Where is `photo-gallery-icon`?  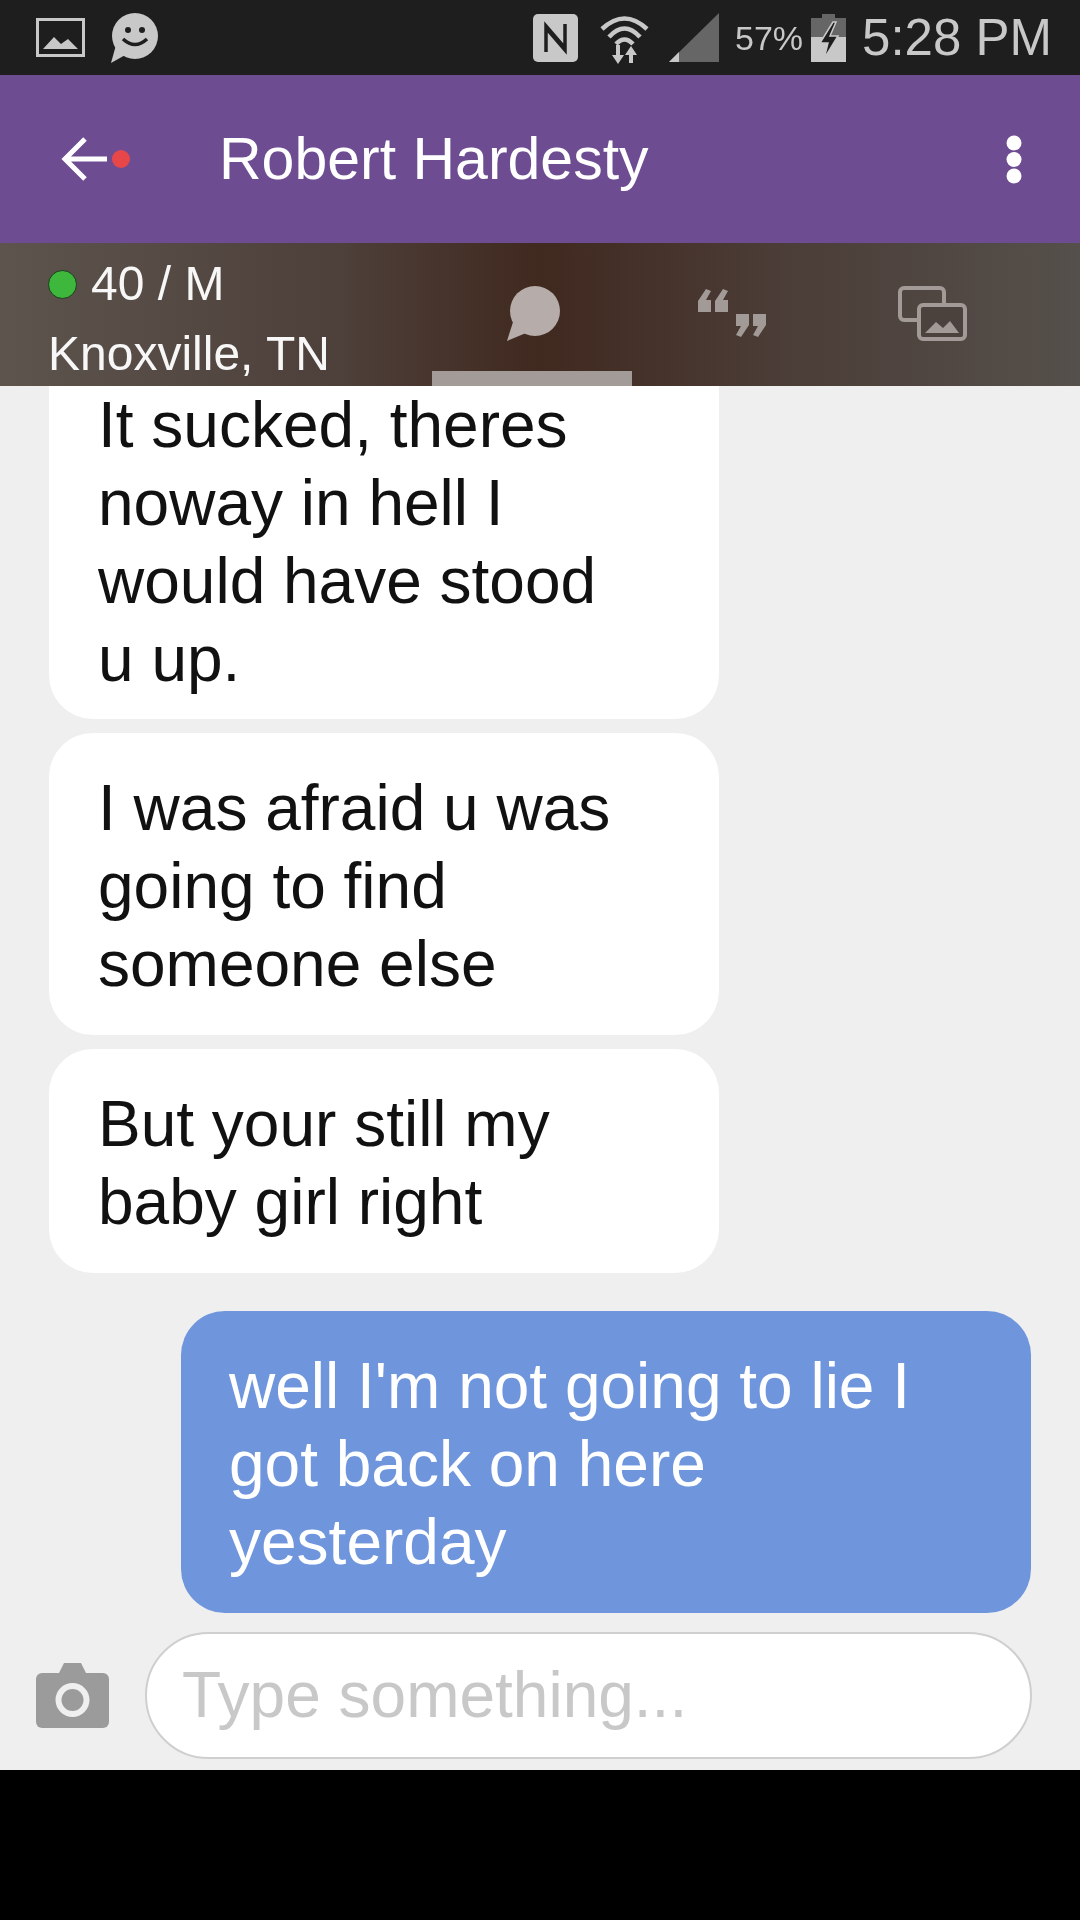 photo-gallery-icon is located at coordinates (932, 313).